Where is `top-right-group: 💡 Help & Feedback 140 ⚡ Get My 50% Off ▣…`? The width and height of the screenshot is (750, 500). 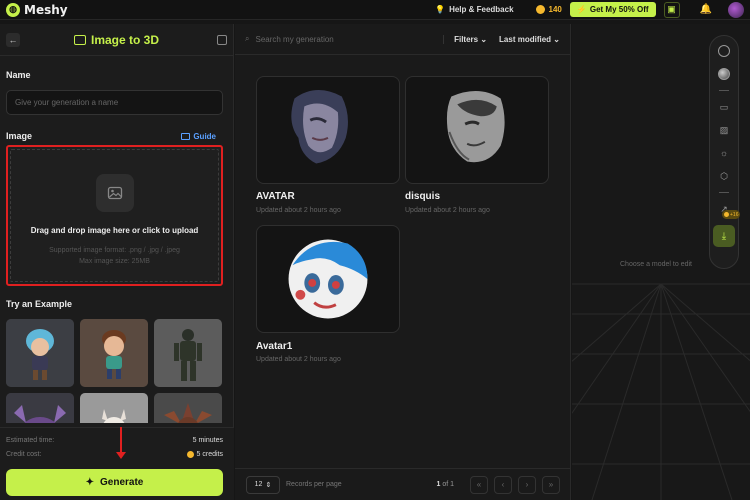
top-right-group: 💡 Help & Feedback 140 ⚡ Get My 50% Off ▣… is located at coordinates (589, 9).